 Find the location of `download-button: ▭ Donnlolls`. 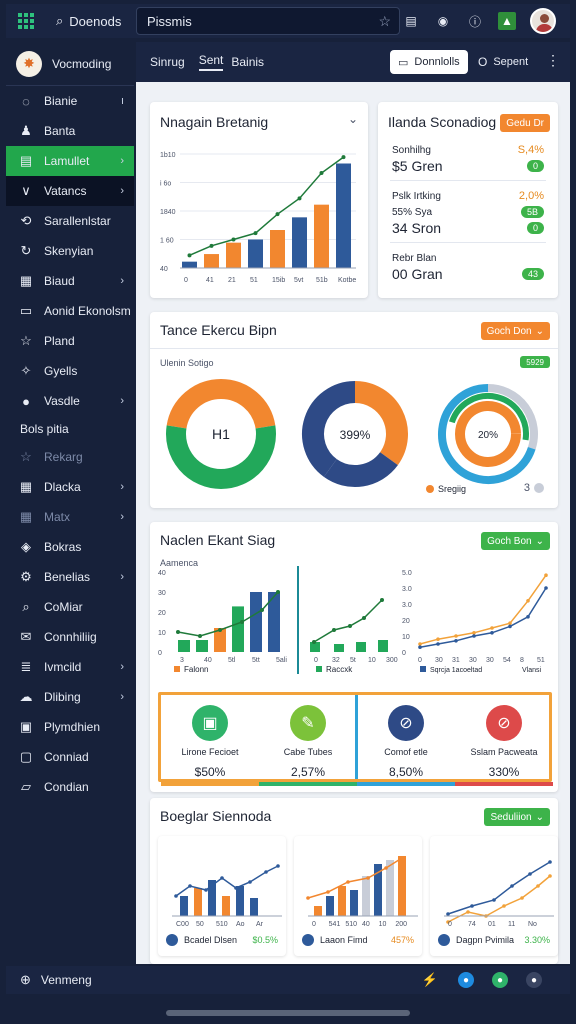

download-button: ▭ Donnlolls is located at coordinates (429, 62).